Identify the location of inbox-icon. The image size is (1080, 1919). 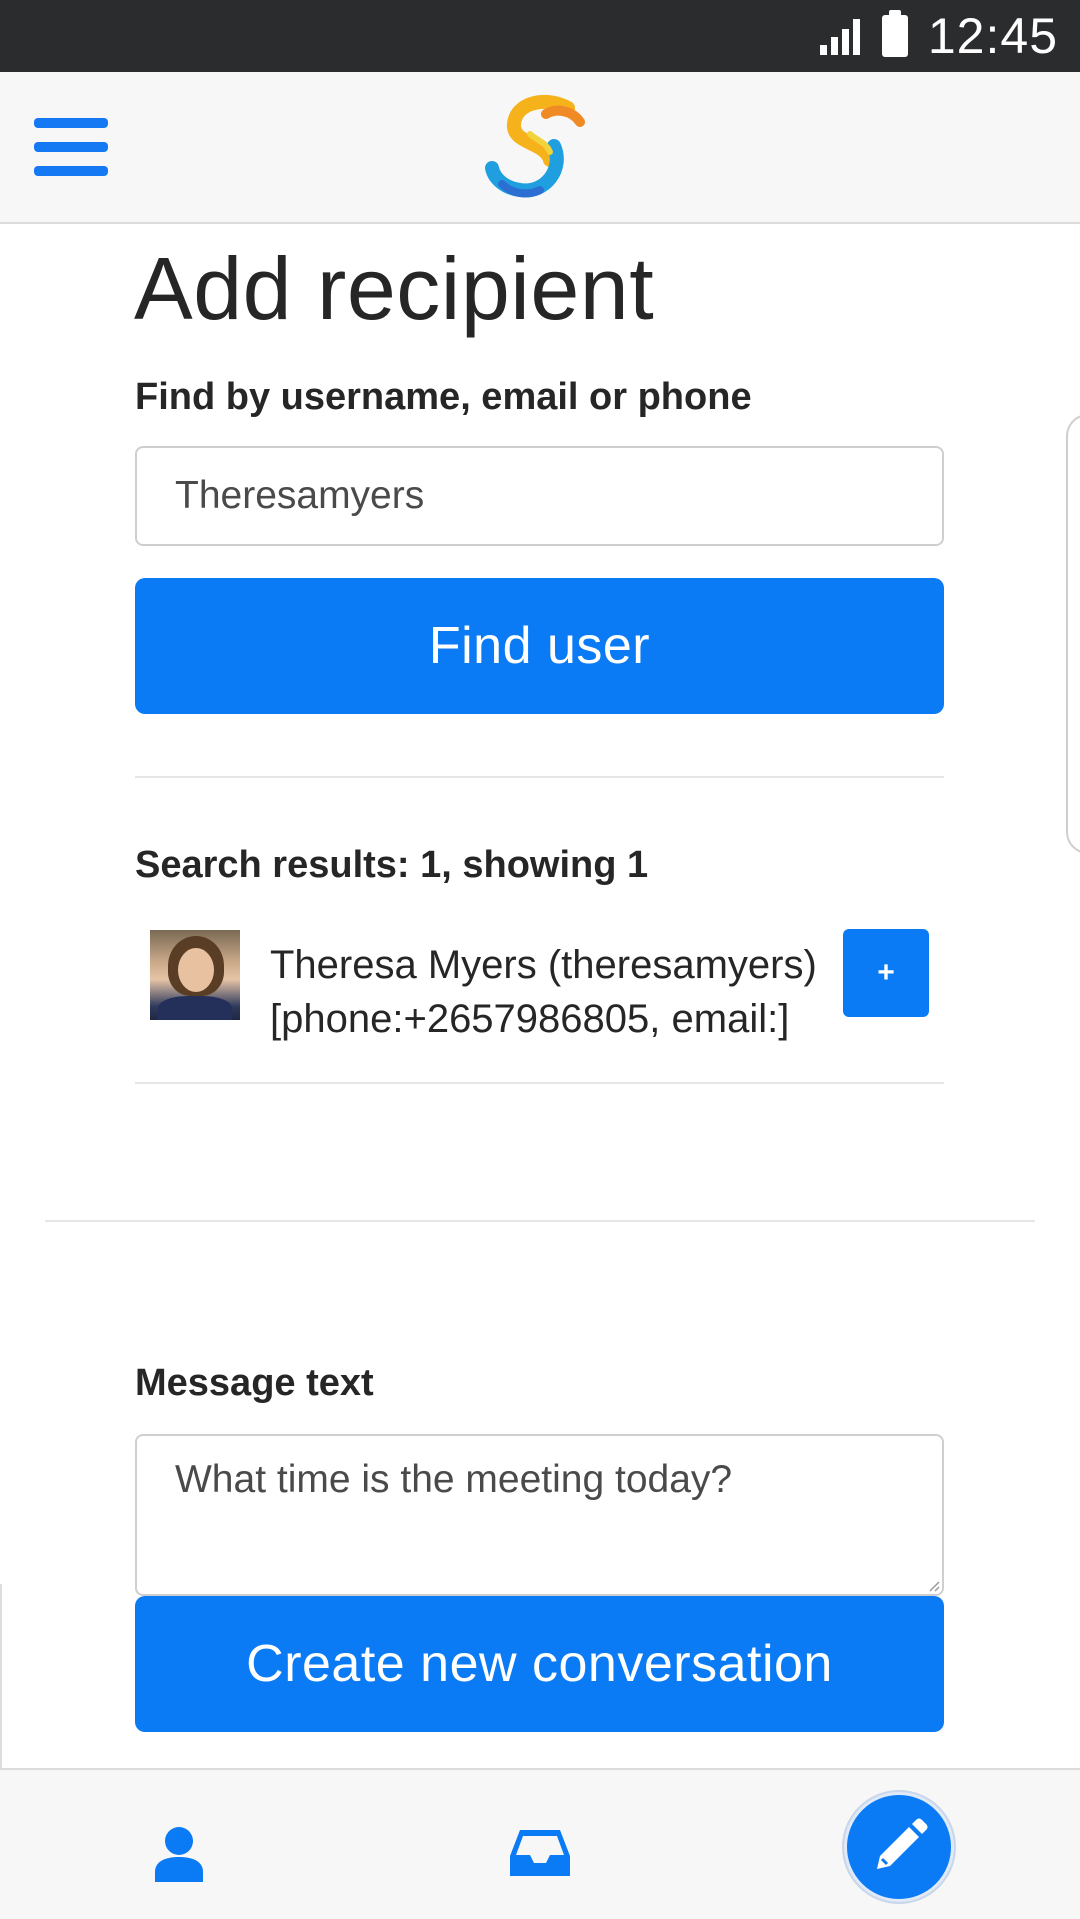
(540, 1853).